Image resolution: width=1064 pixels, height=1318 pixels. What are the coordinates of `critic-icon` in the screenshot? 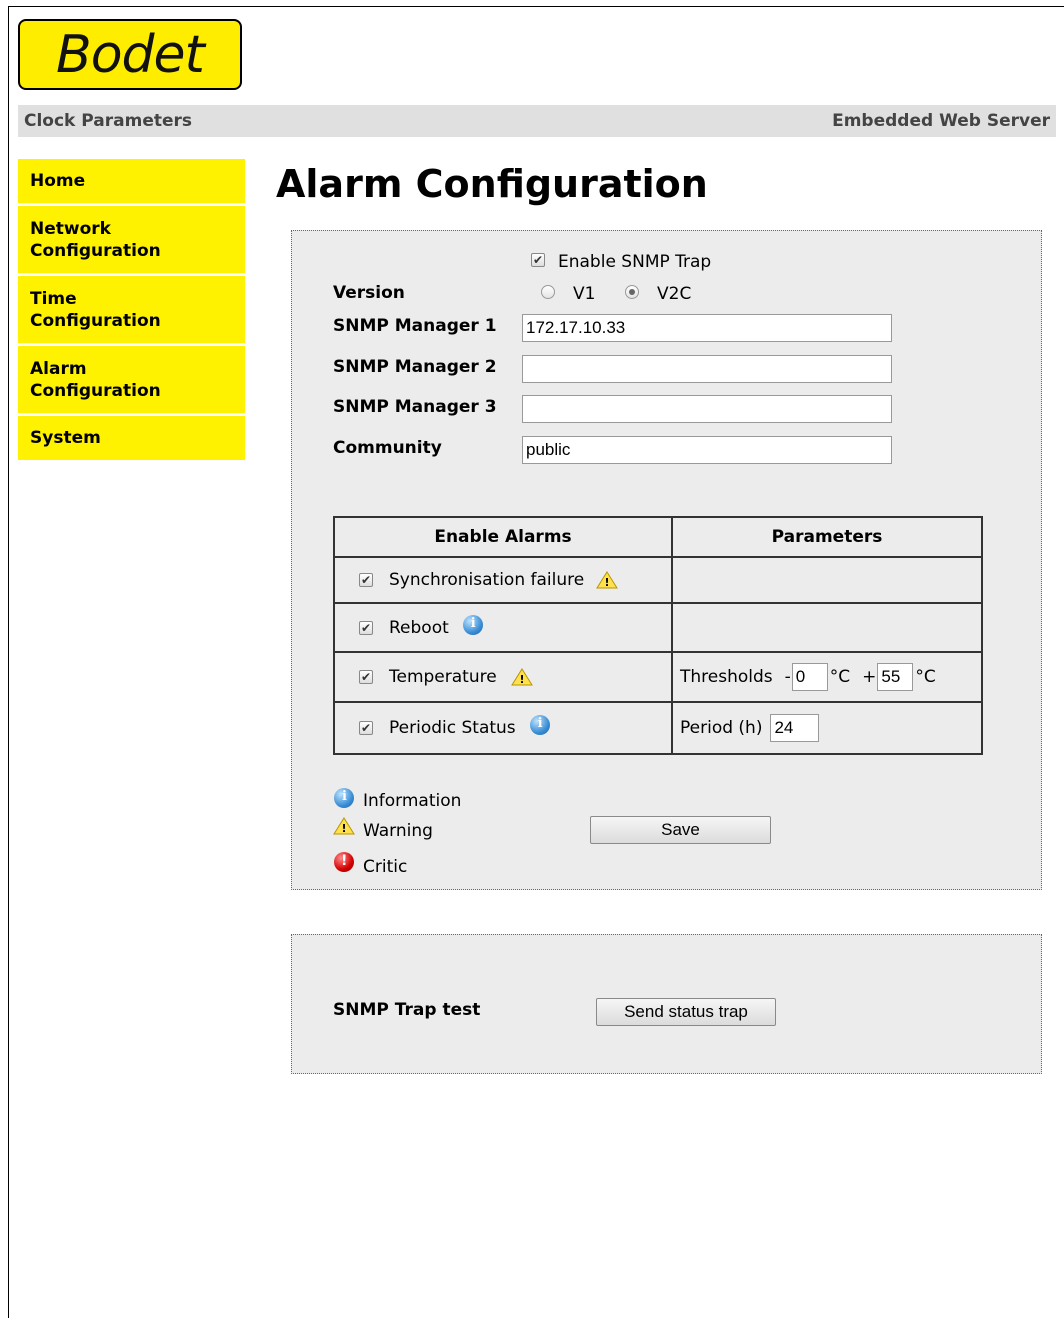 It's located at (344, 862).